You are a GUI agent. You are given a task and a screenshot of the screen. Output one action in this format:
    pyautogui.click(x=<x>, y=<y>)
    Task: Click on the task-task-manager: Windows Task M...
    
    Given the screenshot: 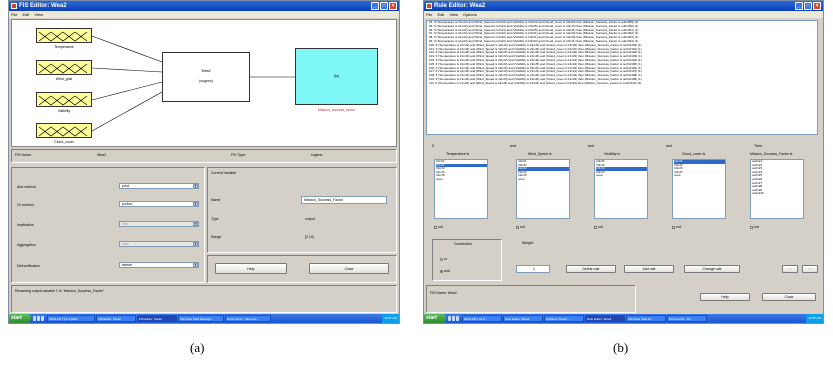 What is the action you would take?
    pyautogui.click(x=646, y=318)
    